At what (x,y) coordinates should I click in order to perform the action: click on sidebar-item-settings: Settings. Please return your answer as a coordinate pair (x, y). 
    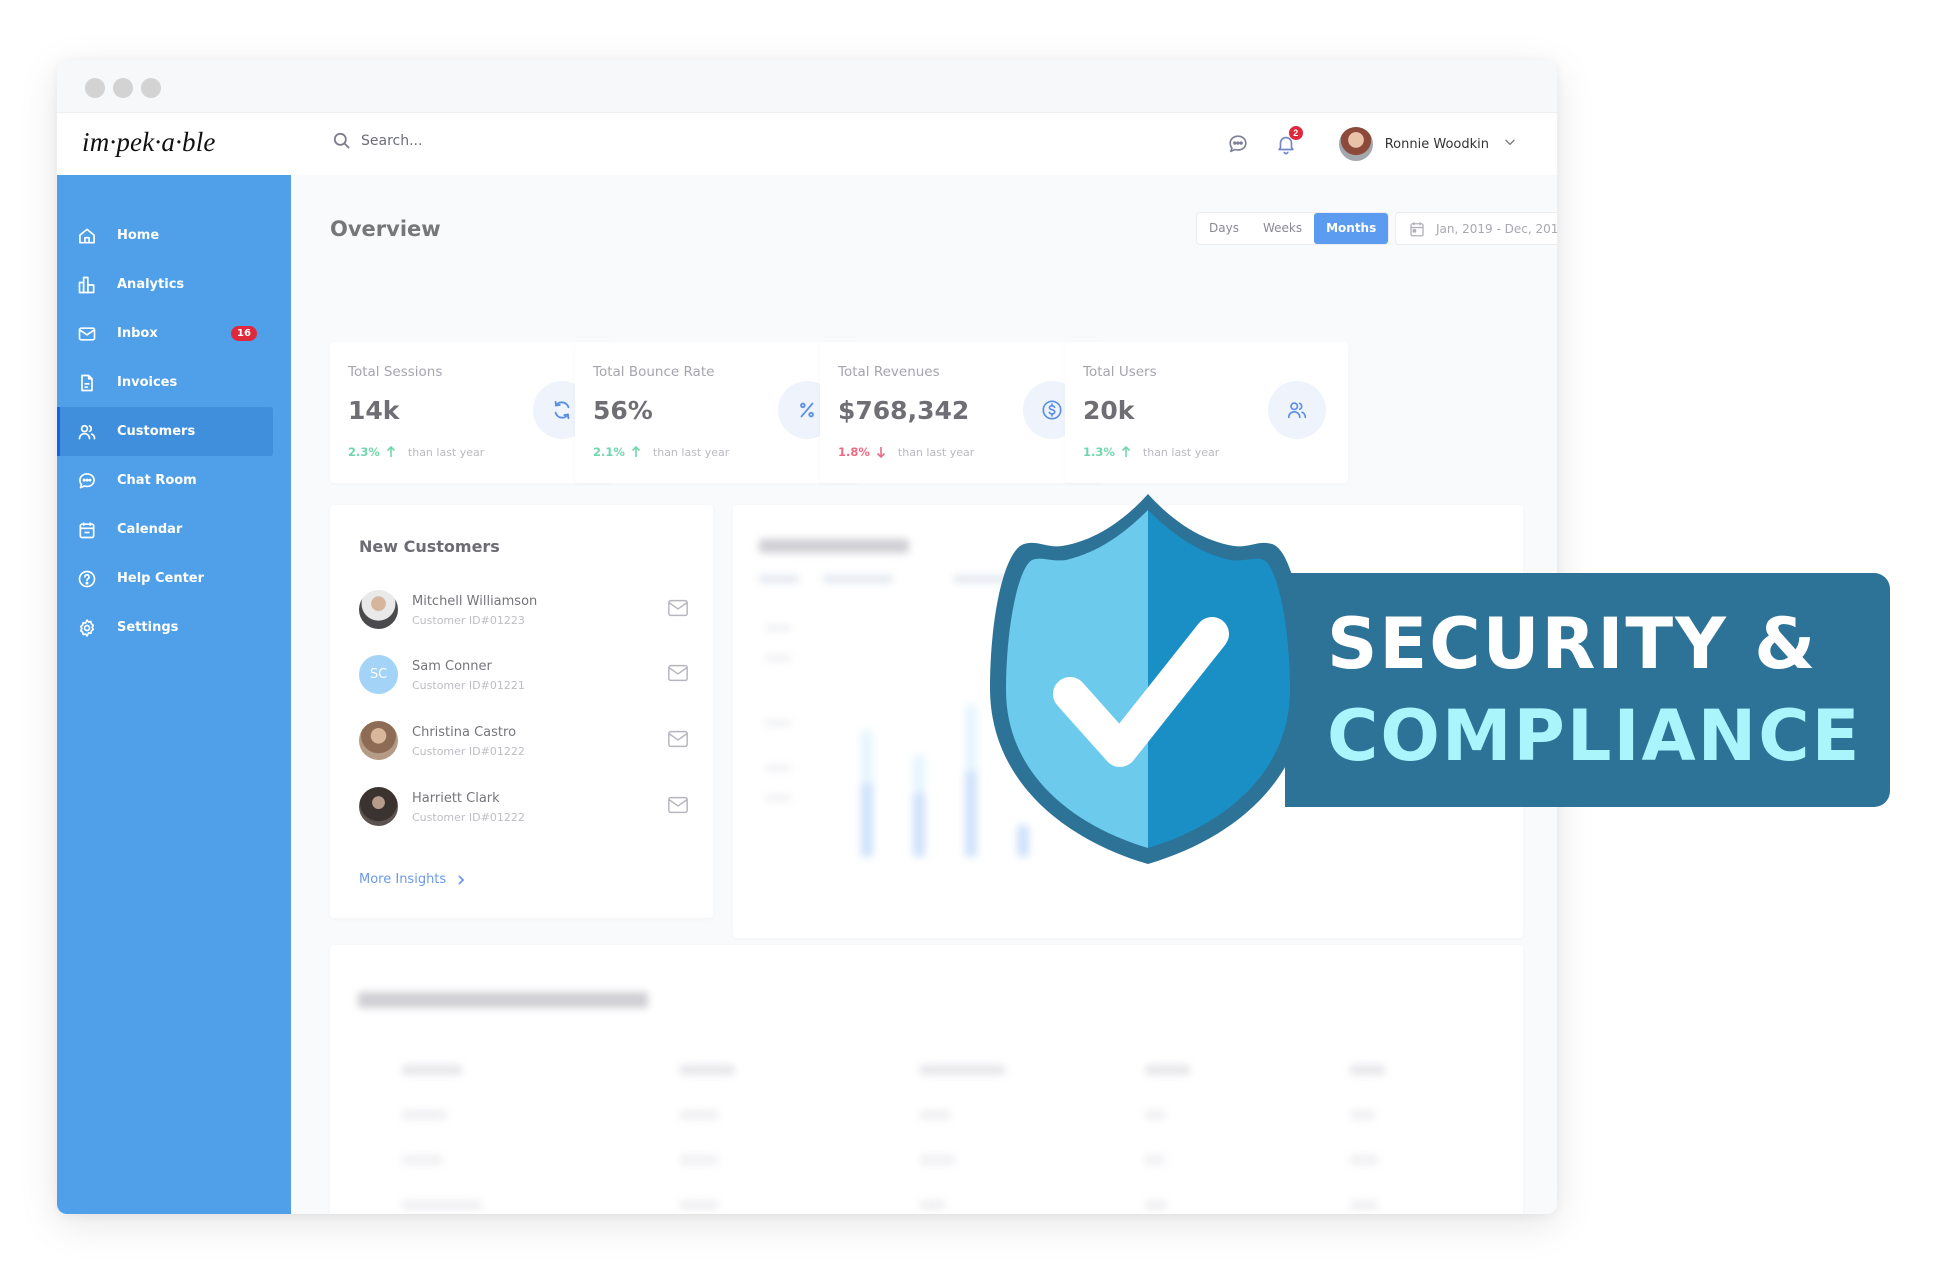
    Looking at the image, I should click on (165, 627).